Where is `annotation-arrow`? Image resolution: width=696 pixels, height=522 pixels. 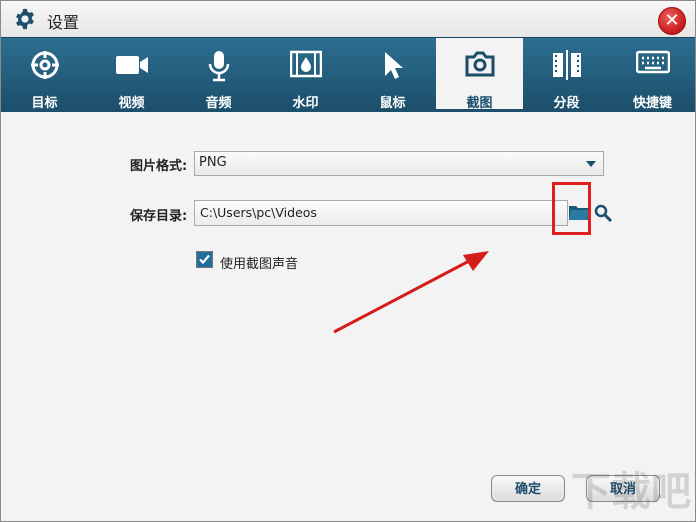 annotation-arrow is located at coordinates (411, 292).